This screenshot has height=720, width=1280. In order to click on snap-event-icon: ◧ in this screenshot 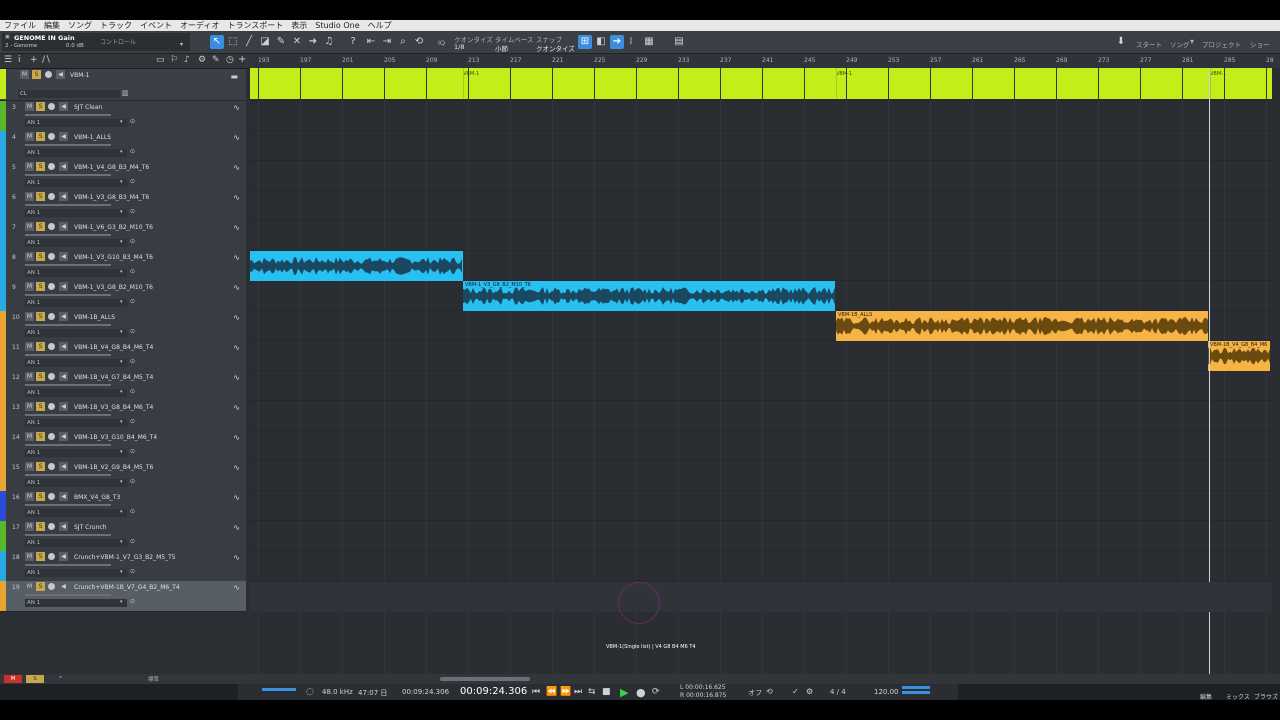, I will do `click(601, 42)`.